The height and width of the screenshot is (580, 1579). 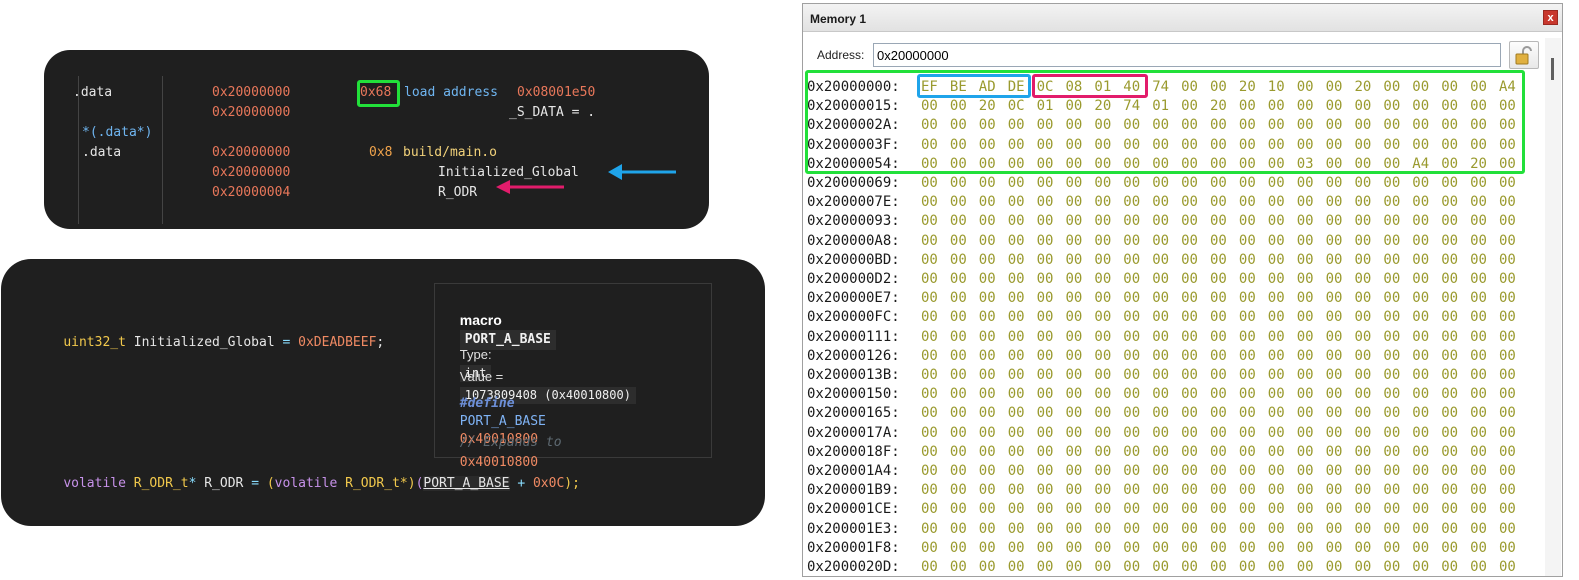 What do you see at coordinates (1182, 18) in the screenshot?
I see `memory-titlebar: Memory 1 x` at bounding box center [1182, 18].